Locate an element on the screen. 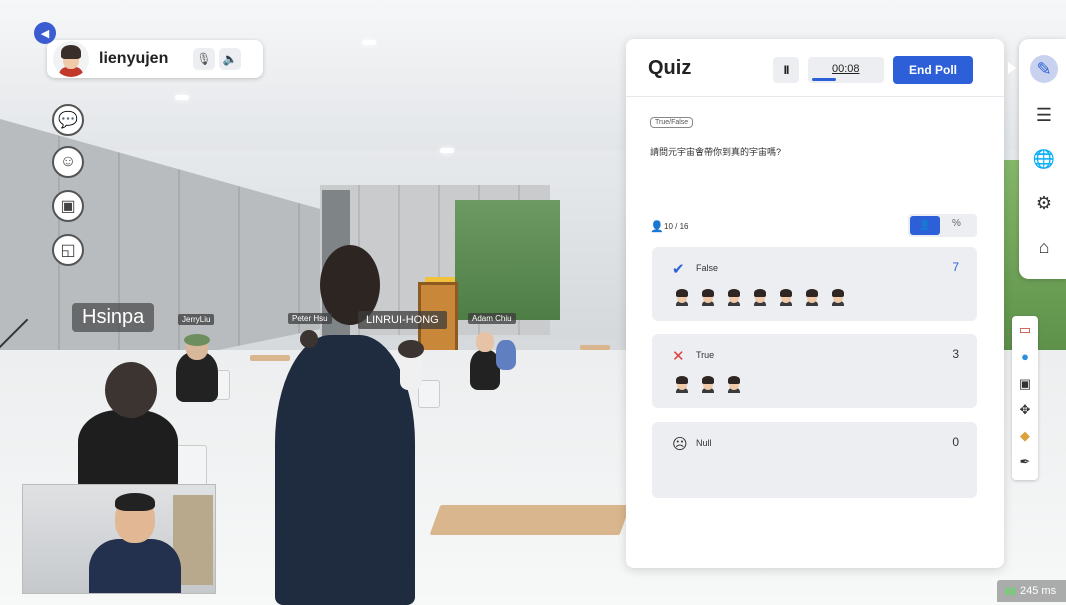 The image size is (1066, 605). group-icon: ● is located at coordinates (1025, 356).